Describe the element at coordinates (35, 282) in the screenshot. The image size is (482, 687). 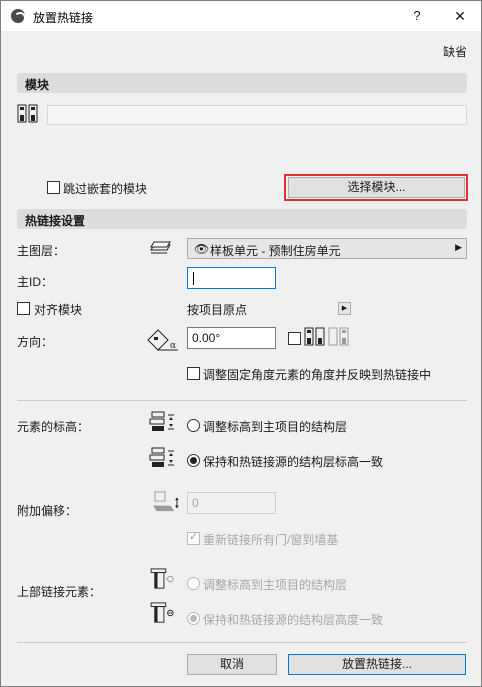
I see `master-id-label: 主ID：` at that location.